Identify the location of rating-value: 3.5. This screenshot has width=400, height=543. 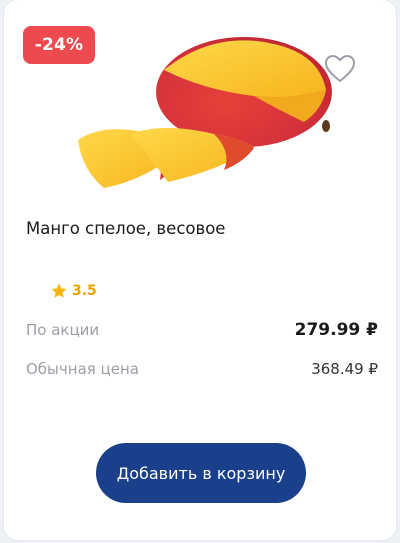
(84, 291).